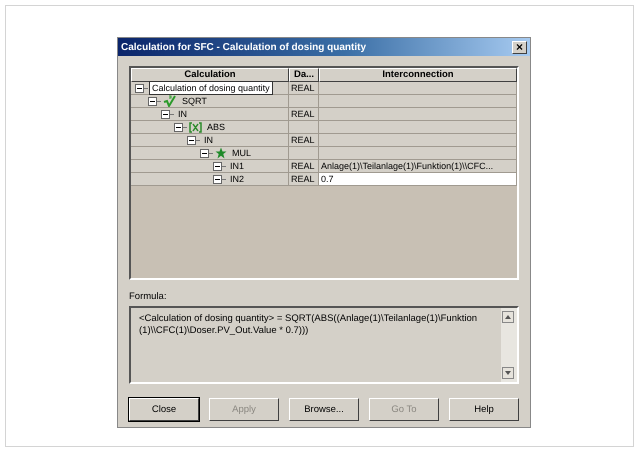 This screenshot has height=454, width=639. Describe the element at coordinates (170, 101) in the screenshot. I see `square-root-icon` at that location.